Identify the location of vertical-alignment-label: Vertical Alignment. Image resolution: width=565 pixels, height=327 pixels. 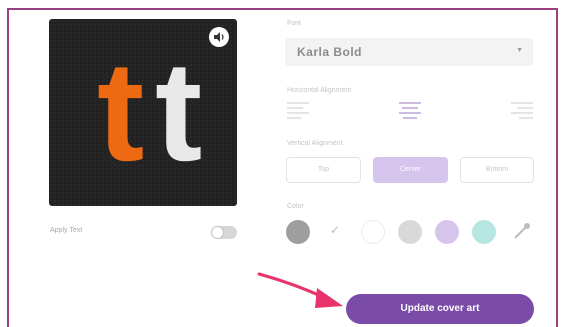
(315, 143).